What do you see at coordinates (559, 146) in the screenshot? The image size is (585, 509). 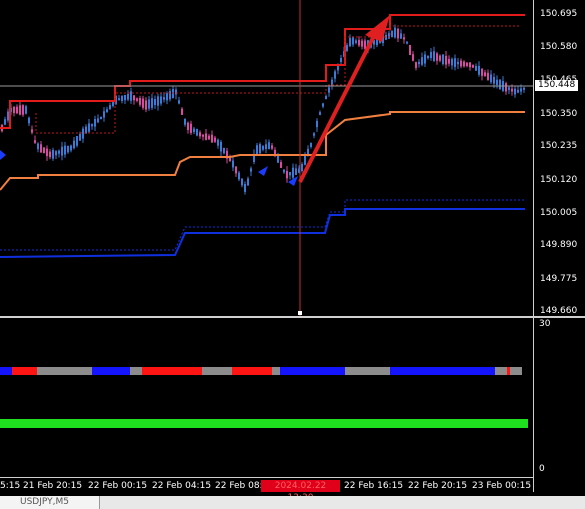 I see `price-label: 150.235` at bounding box center [559, 146].